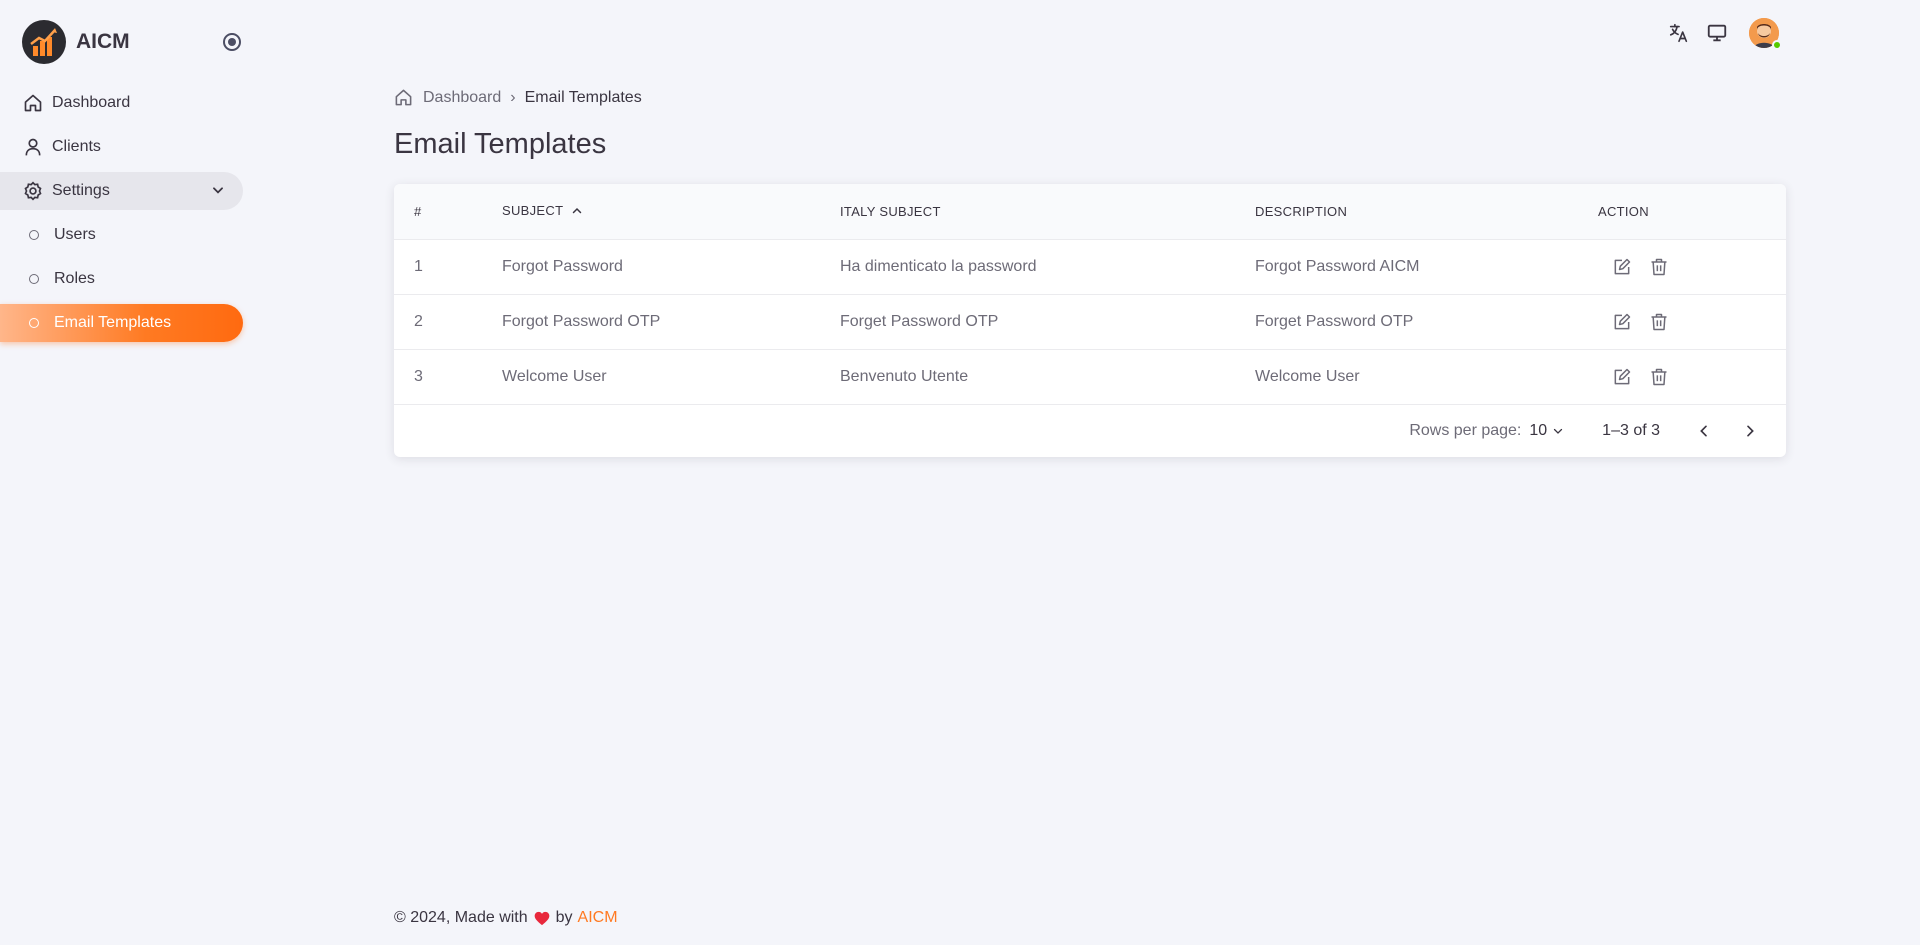  I want to click on column-header-number: #, so click(418, 211).